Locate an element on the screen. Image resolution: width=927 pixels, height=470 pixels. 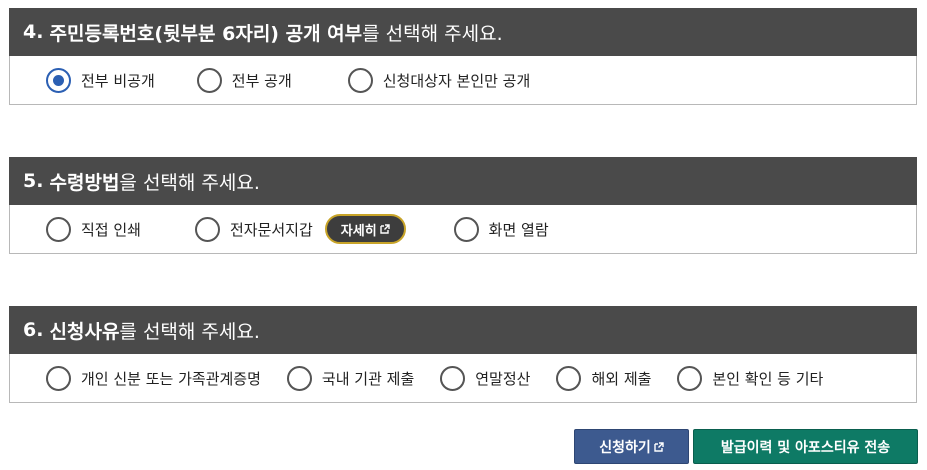
apply-button-label: 신청하기 is located at coordinates (625, 447).